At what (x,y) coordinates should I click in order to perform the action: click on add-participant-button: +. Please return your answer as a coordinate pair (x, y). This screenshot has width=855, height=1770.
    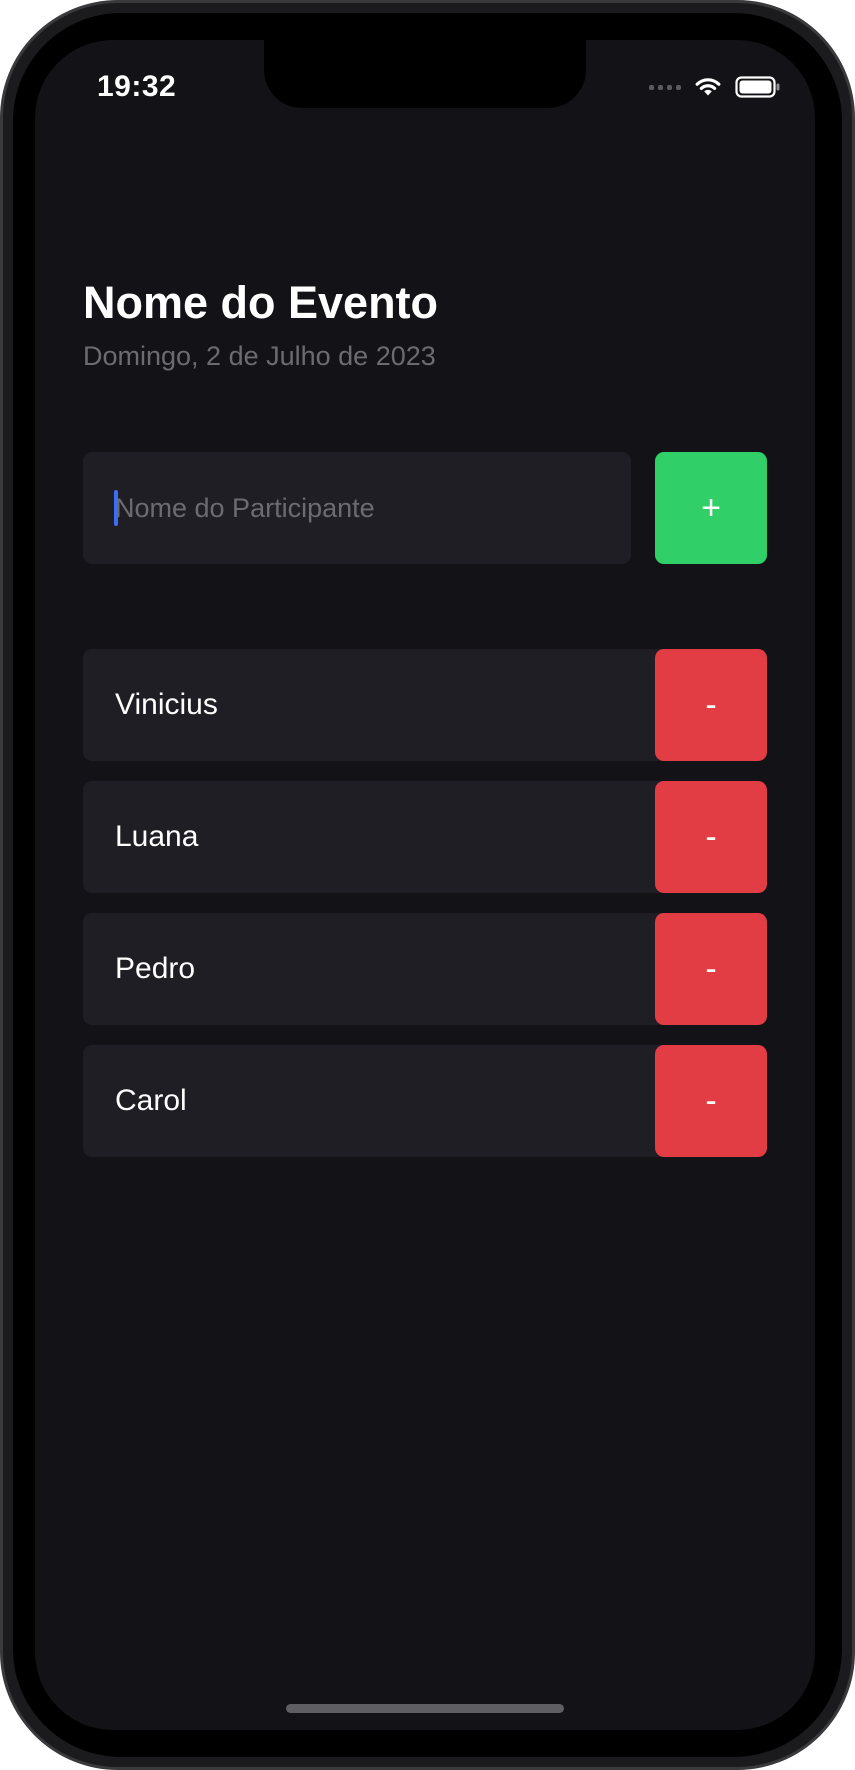
    Looking at the image, I should click on (711, 508).